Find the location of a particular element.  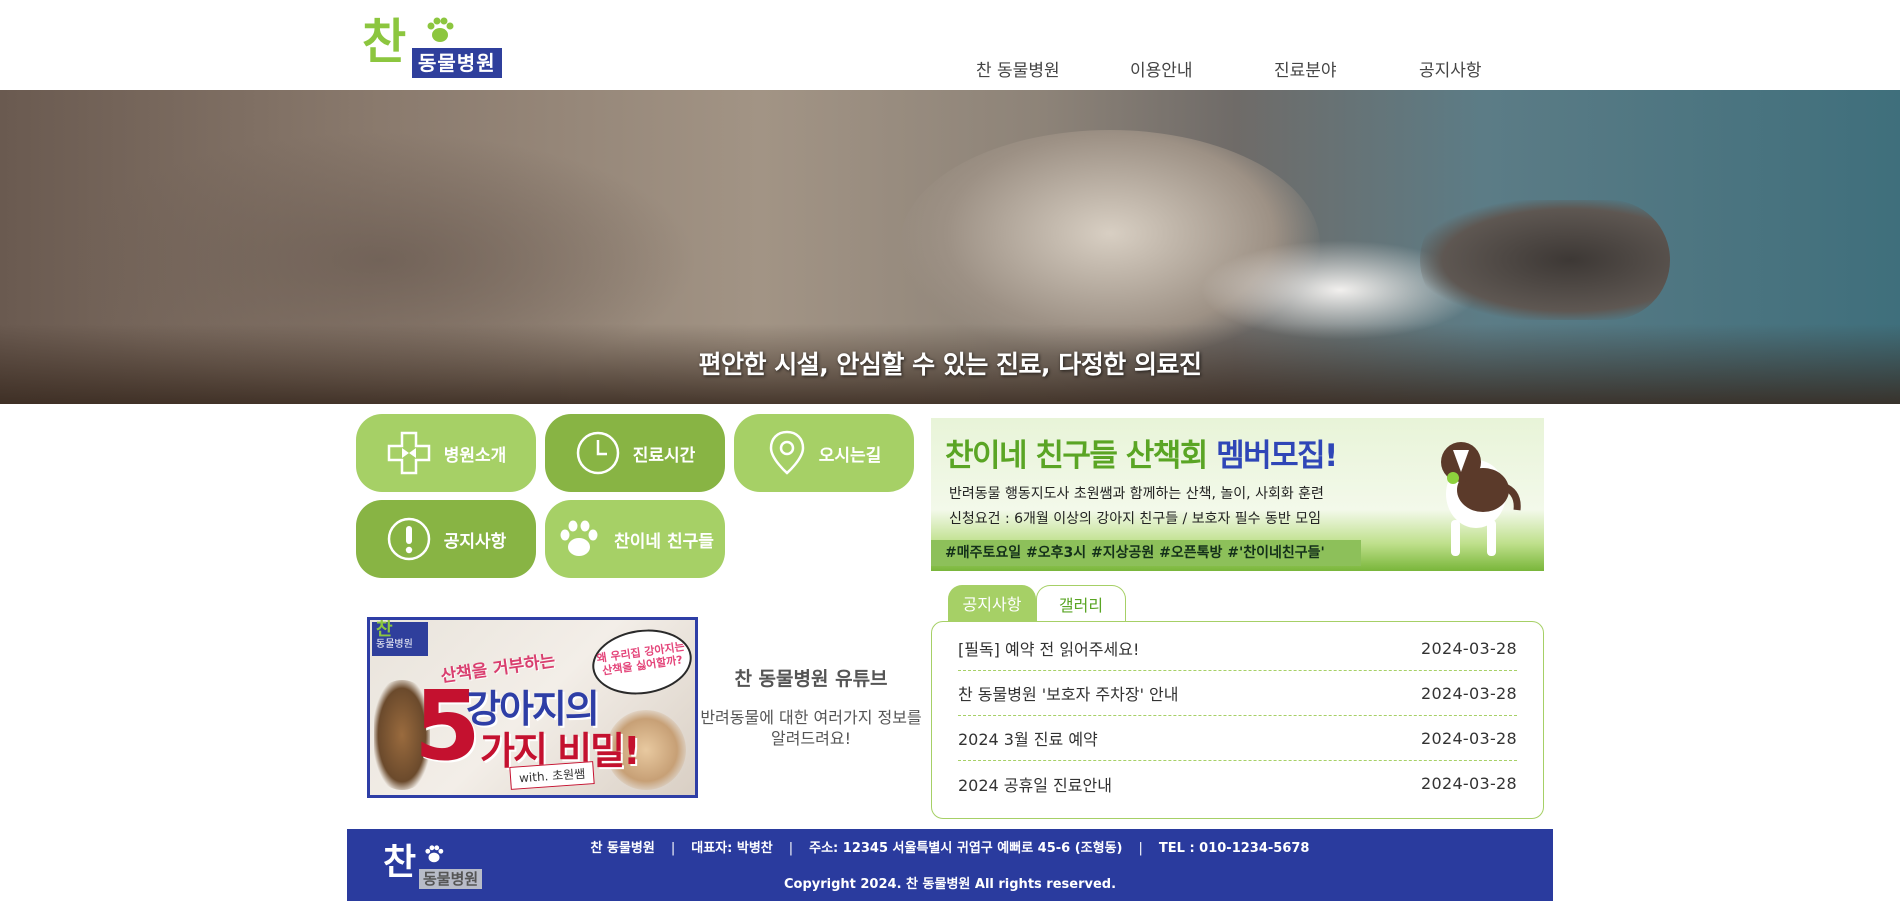

clock-icon is located at coordinates (597, 453).